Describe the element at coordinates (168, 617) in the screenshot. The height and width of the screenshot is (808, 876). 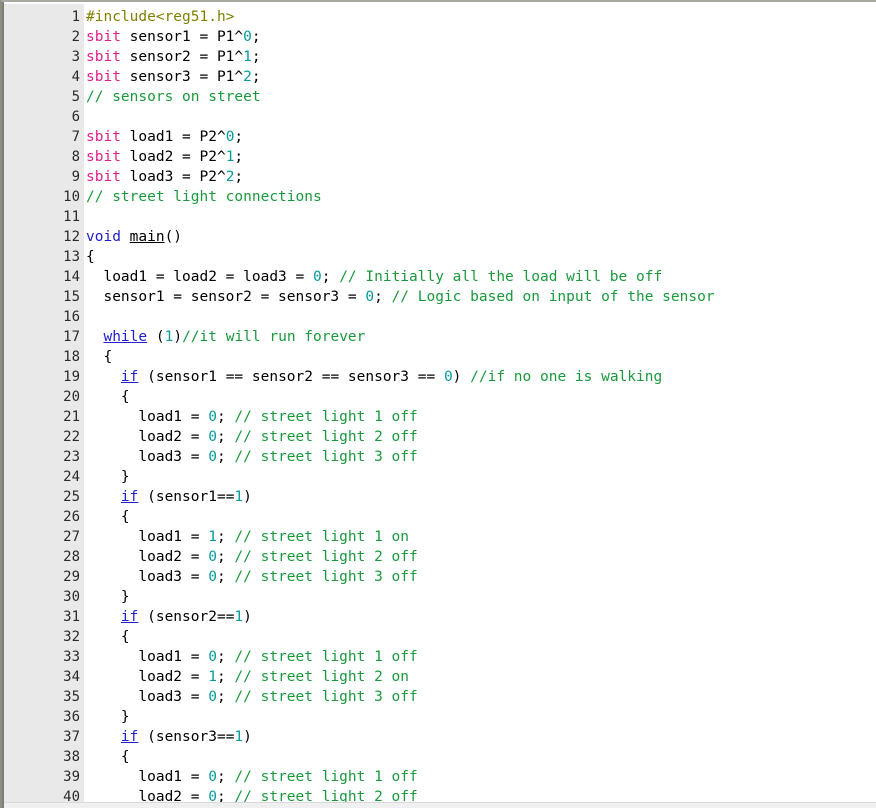
I see `code-line-source: if (sensor2==1)` at that location.